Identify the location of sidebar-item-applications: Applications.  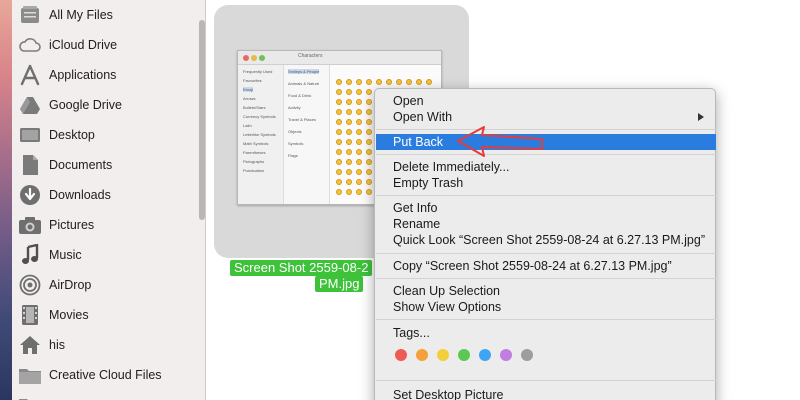
(106, 75).